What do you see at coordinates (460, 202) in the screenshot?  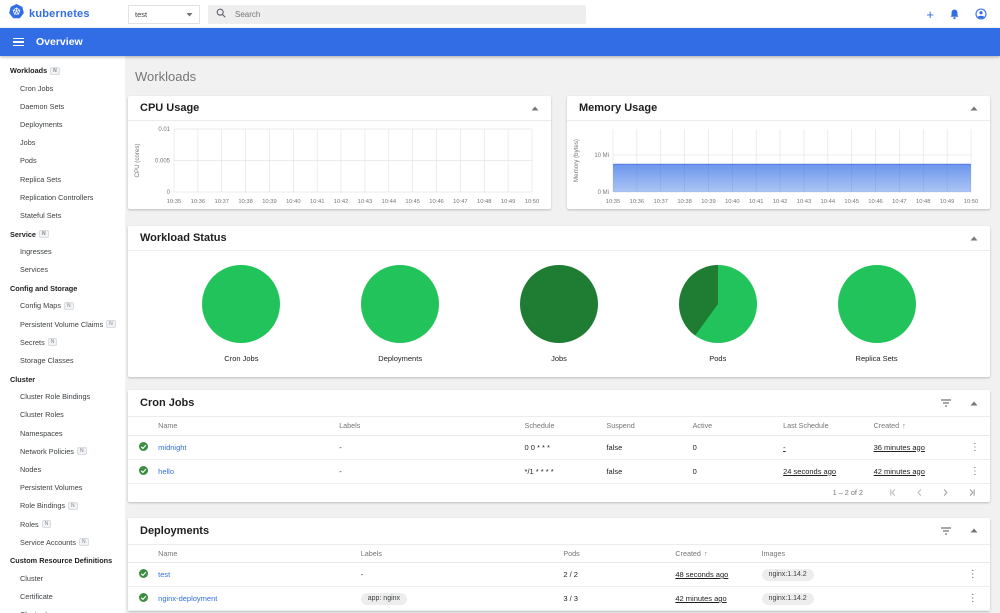 I see `svg-text: 10:47` at bounding box center [460, 202].